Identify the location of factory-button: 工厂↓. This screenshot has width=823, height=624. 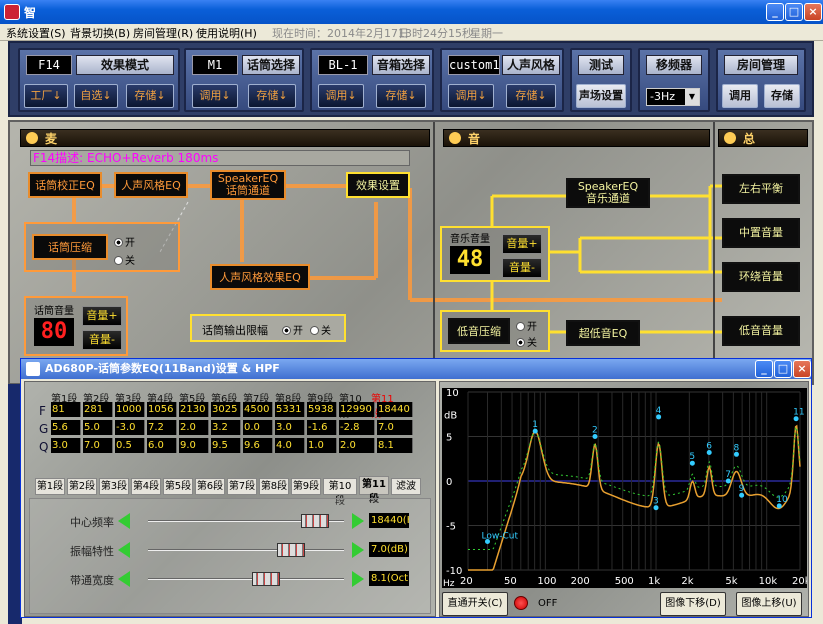
(46, 96).